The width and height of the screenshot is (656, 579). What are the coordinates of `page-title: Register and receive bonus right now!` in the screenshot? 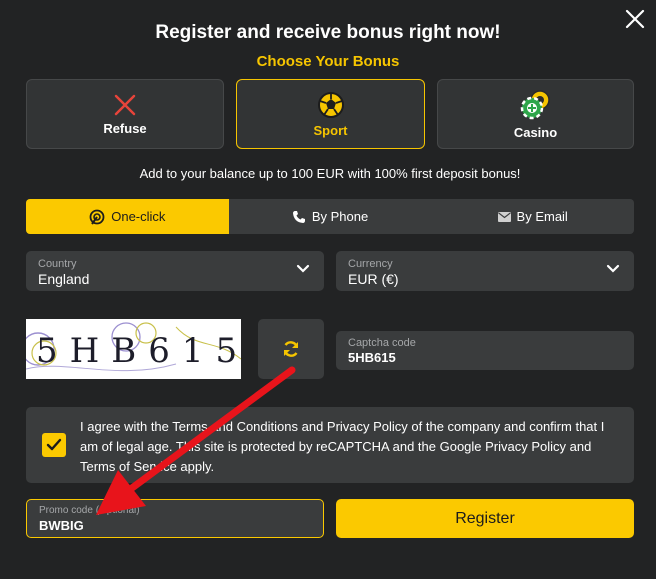 It's located at (328, 32).